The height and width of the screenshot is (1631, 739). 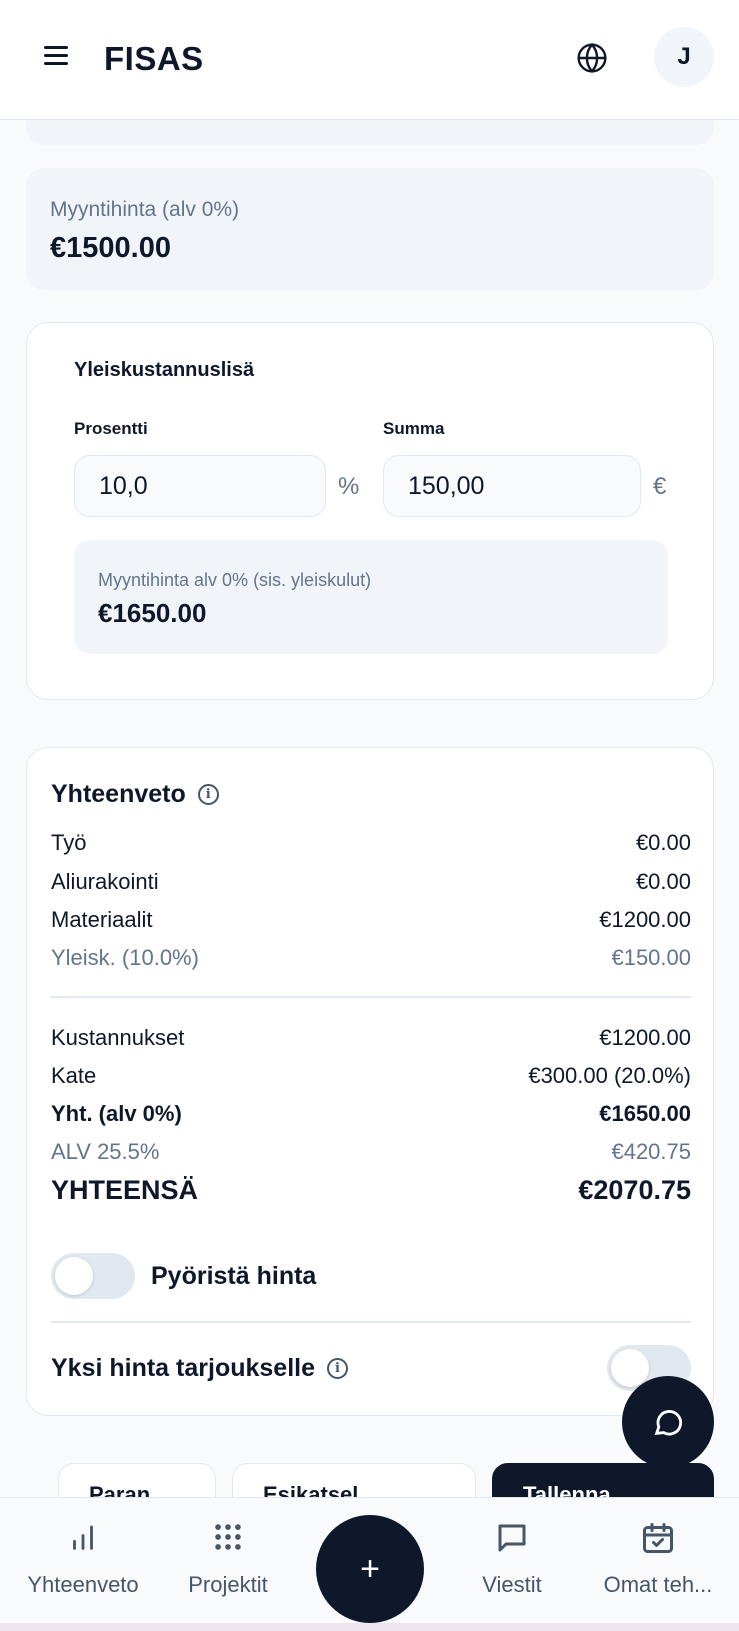 What do you see at coordinates (371, 843) in the screenshot?
I see `summary-row: Työ €0.00` at bounding box center [371, 843].